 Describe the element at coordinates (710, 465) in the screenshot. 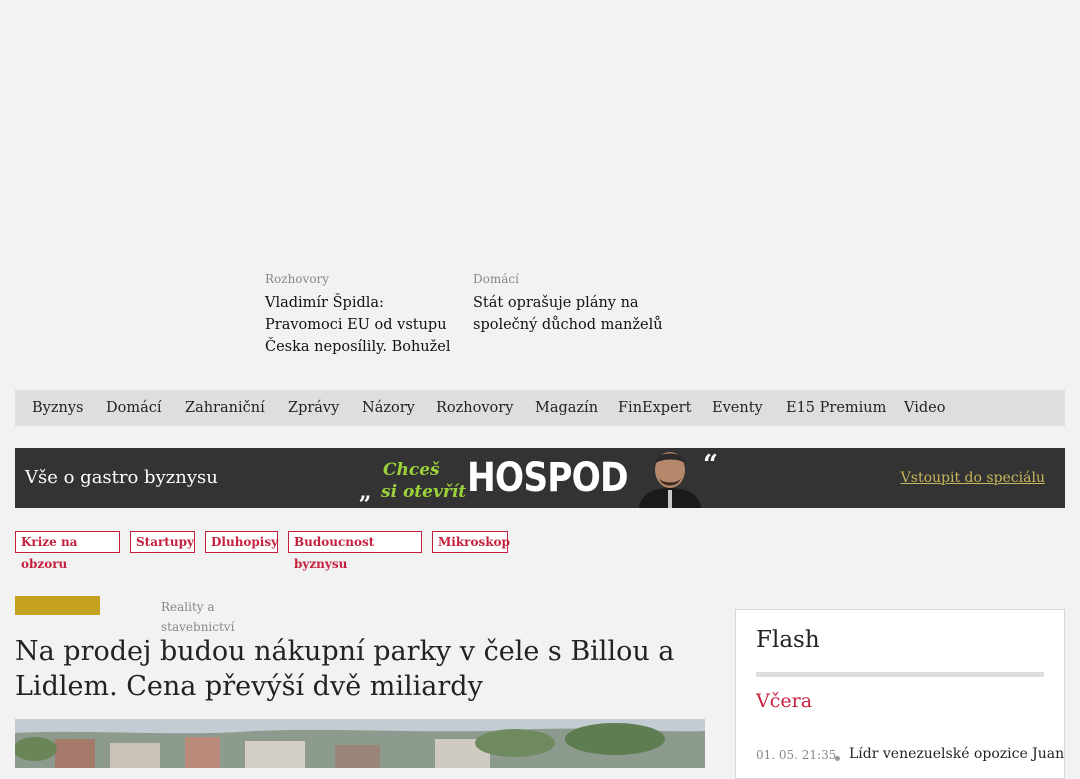

I see `quote-close-icon: “` at that location.